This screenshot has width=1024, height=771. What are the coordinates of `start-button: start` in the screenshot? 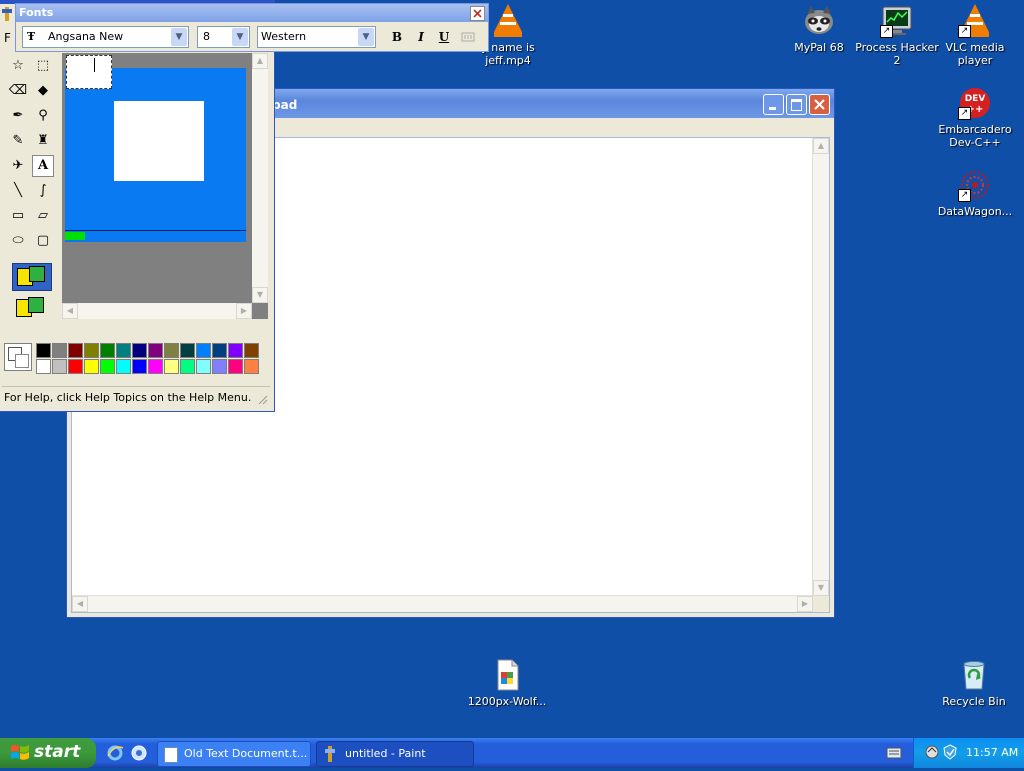 It's located at (48, 753).